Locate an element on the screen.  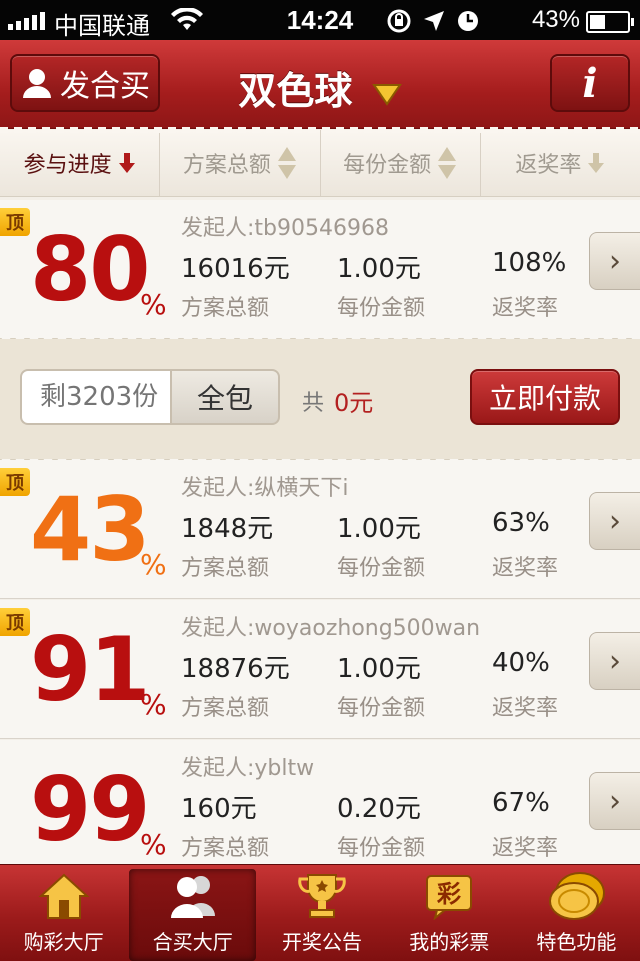
initiator-name: 发起人:纵横天下i is located at coordinates (265, 488).